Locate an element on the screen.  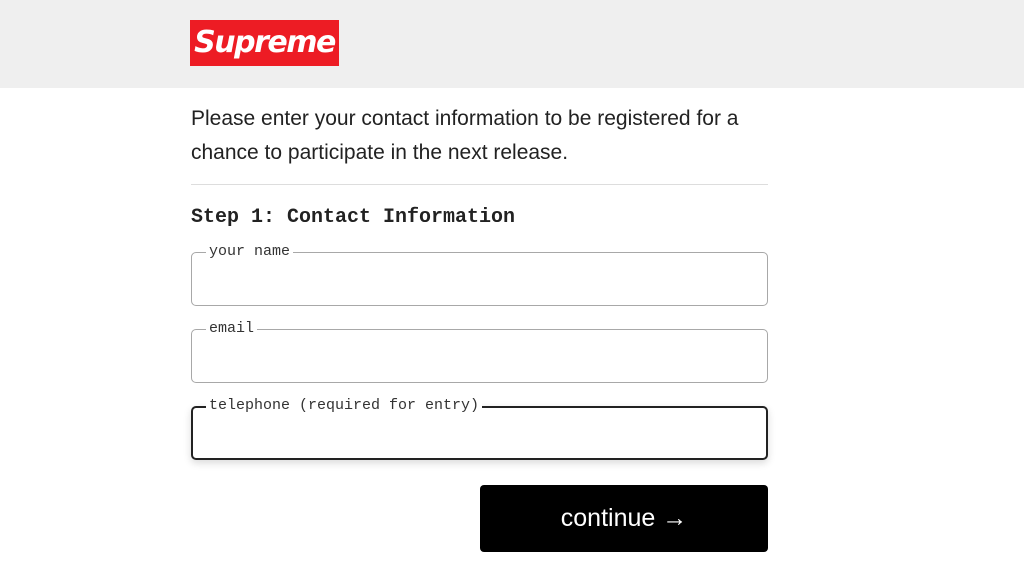
telephone-field: telephone (required for entry) is located at coordinates (479, 428).